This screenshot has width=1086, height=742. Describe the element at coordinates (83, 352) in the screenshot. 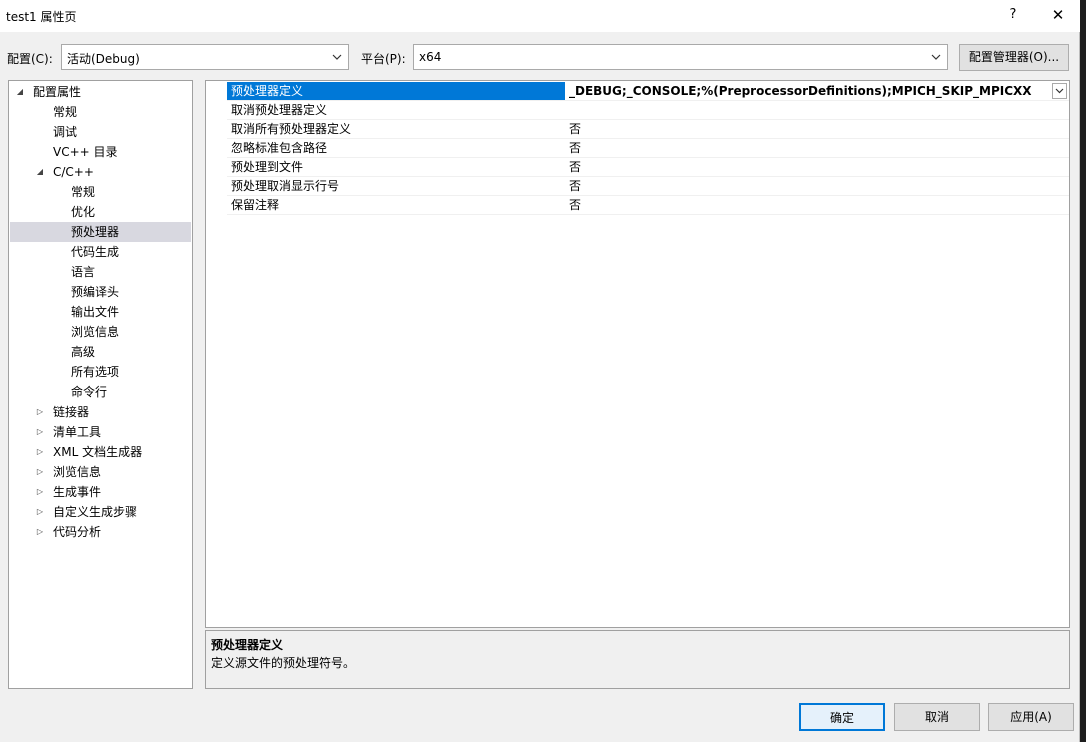

I see `tree-item-advanced: 高级` at that location.